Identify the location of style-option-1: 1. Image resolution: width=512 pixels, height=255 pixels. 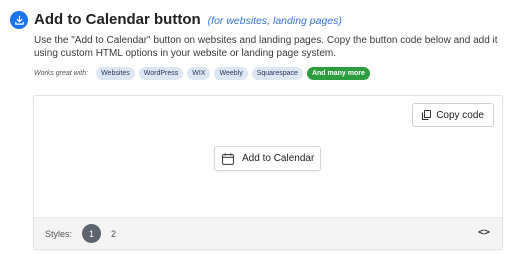
(92, 233).